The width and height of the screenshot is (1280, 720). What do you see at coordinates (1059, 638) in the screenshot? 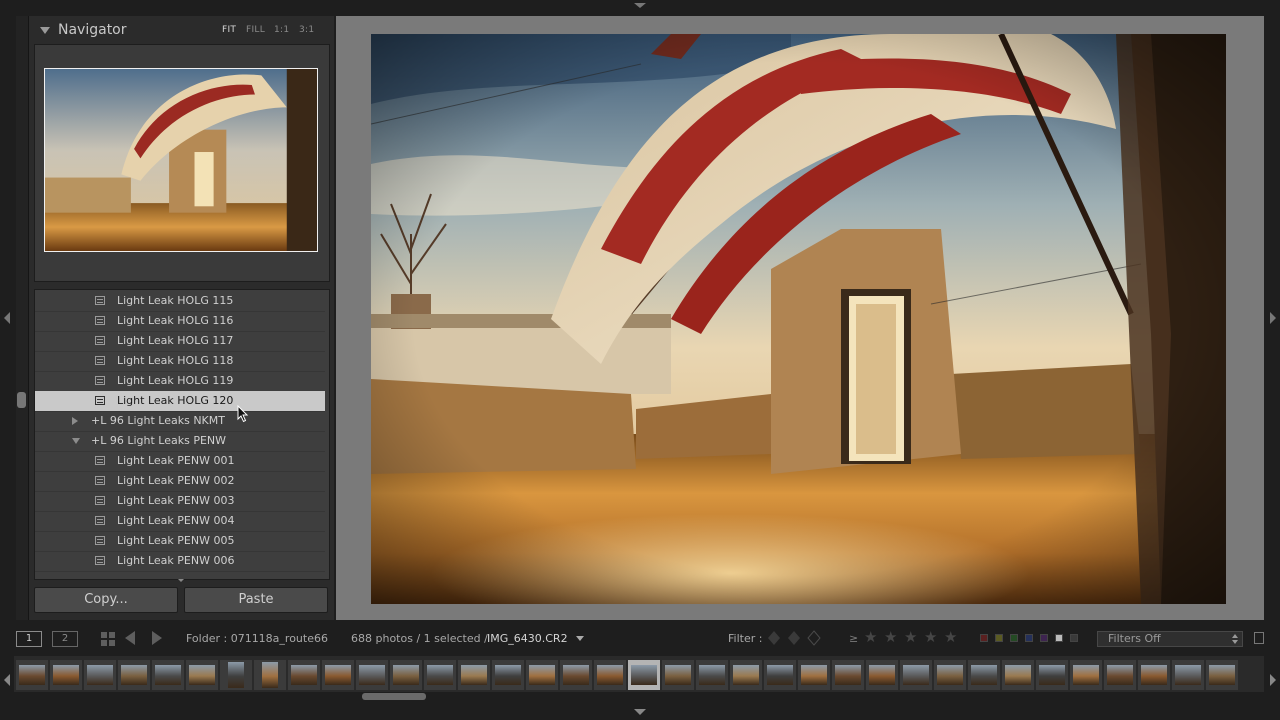
I see `no-label-filter` at bounding box center [1059, 638].